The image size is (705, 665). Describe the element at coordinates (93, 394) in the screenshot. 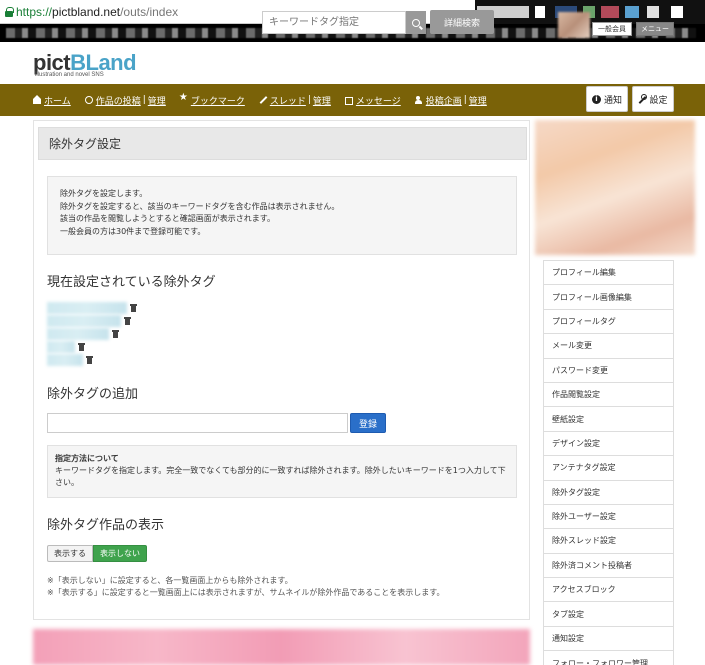

I see `add-tag-heading: 除外タグの追加` at that location.